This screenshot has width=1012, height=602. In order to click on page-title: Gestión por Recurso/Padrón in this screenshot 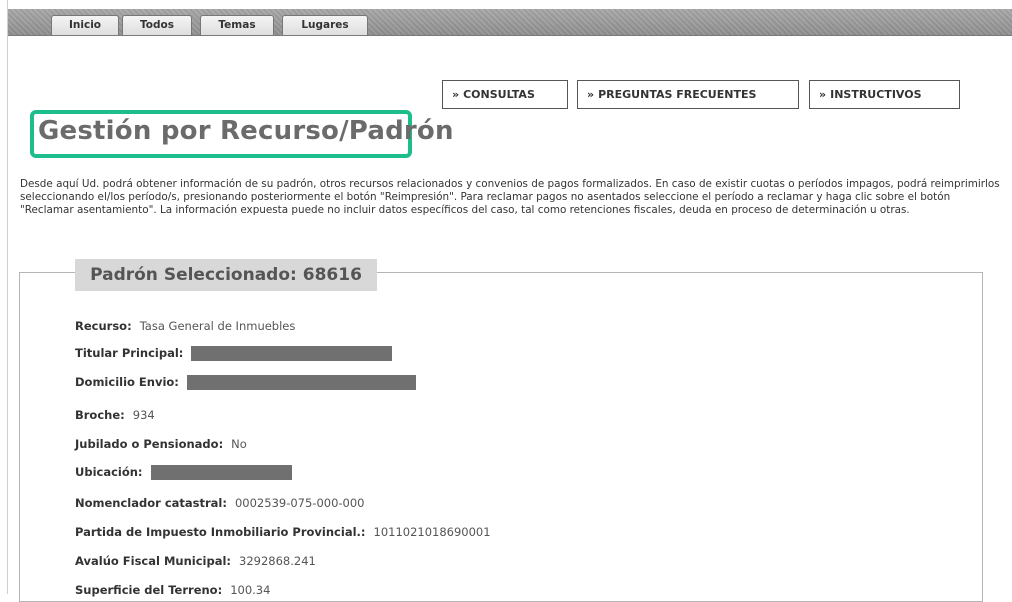, I will do `click(246, 131)`.